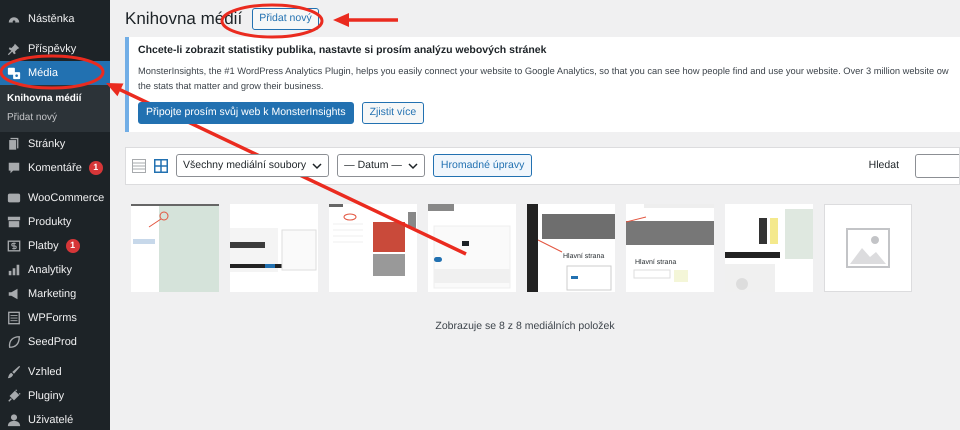 The image size is (960, 430). I want to click on media-icon, so click(14, 73).